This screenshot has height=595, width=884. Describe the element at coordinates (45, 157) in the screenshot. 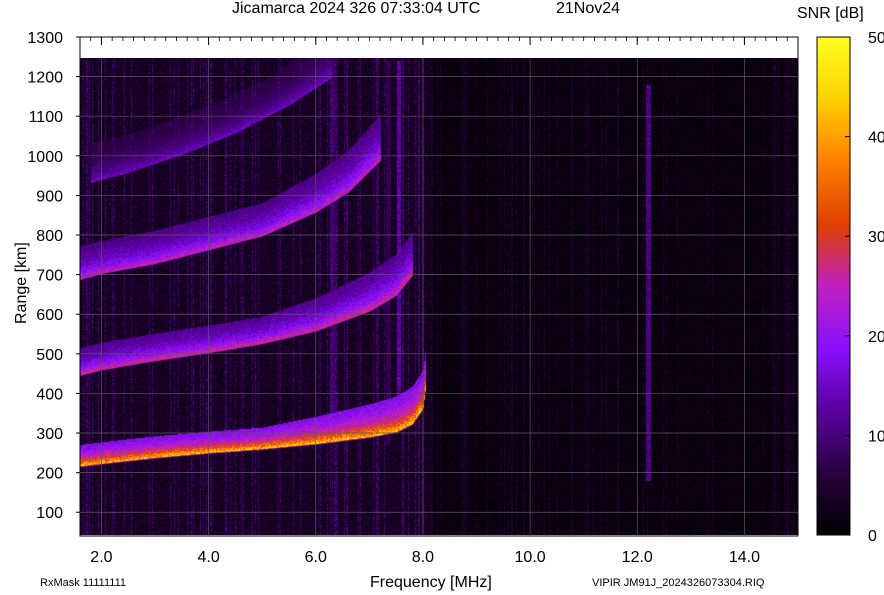

I see `y-tick-label: 1000` at that location.